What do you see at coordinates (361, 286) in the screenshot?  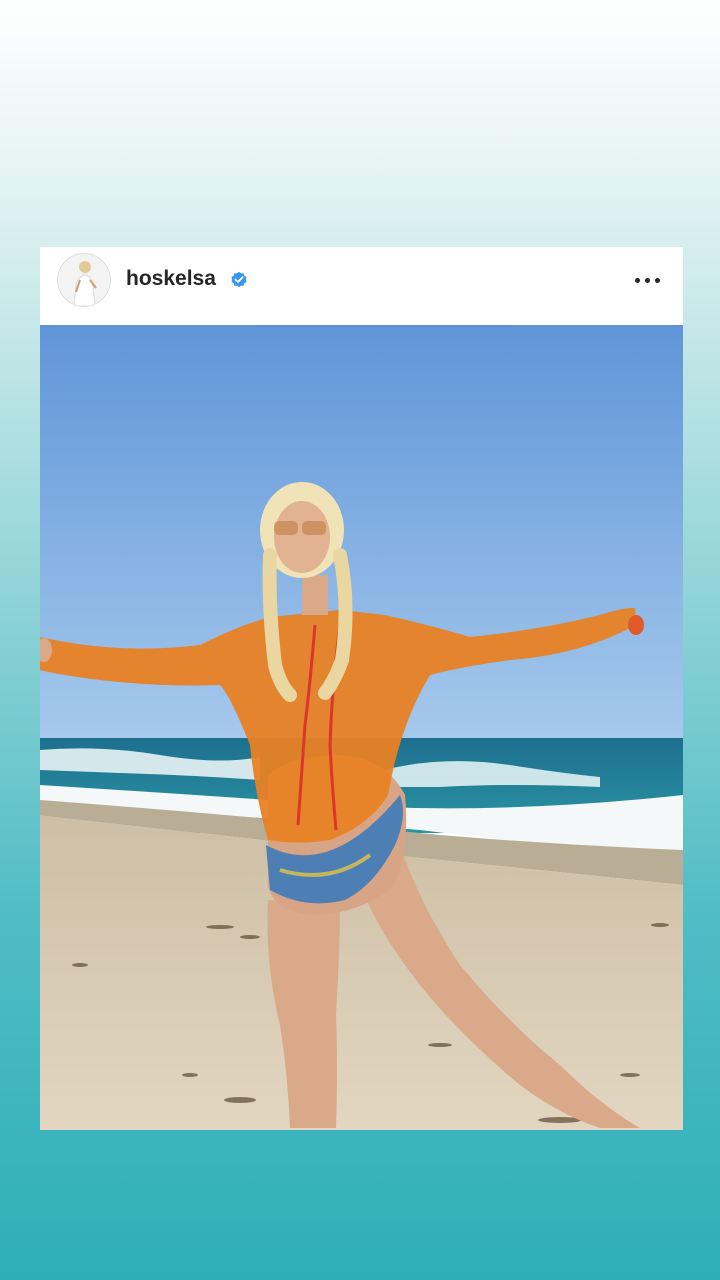 I see `post-header: hoskelsa` at bounding box center [361, 286].